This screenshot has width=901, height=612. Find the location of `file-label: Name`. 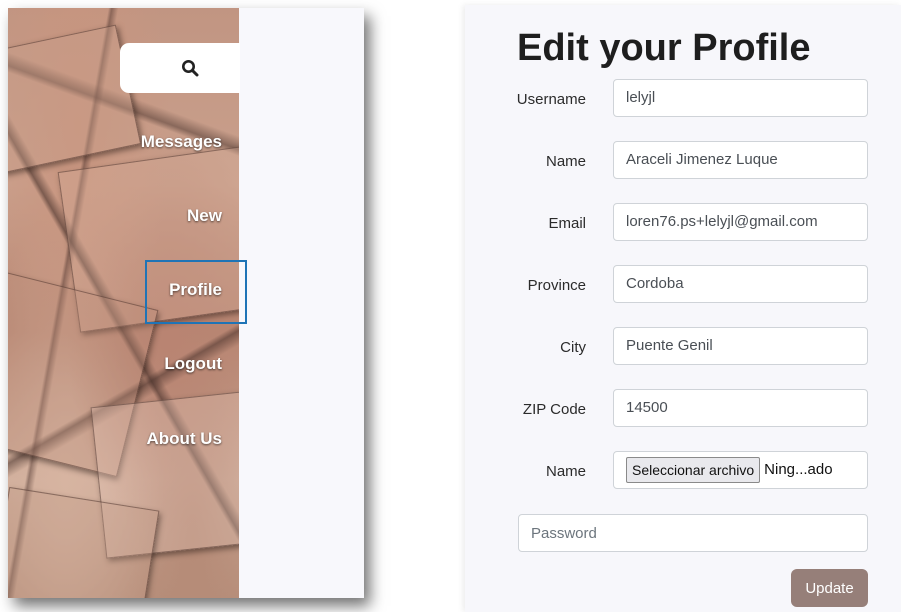

file-label: Name is located at coordinates (565, 471).